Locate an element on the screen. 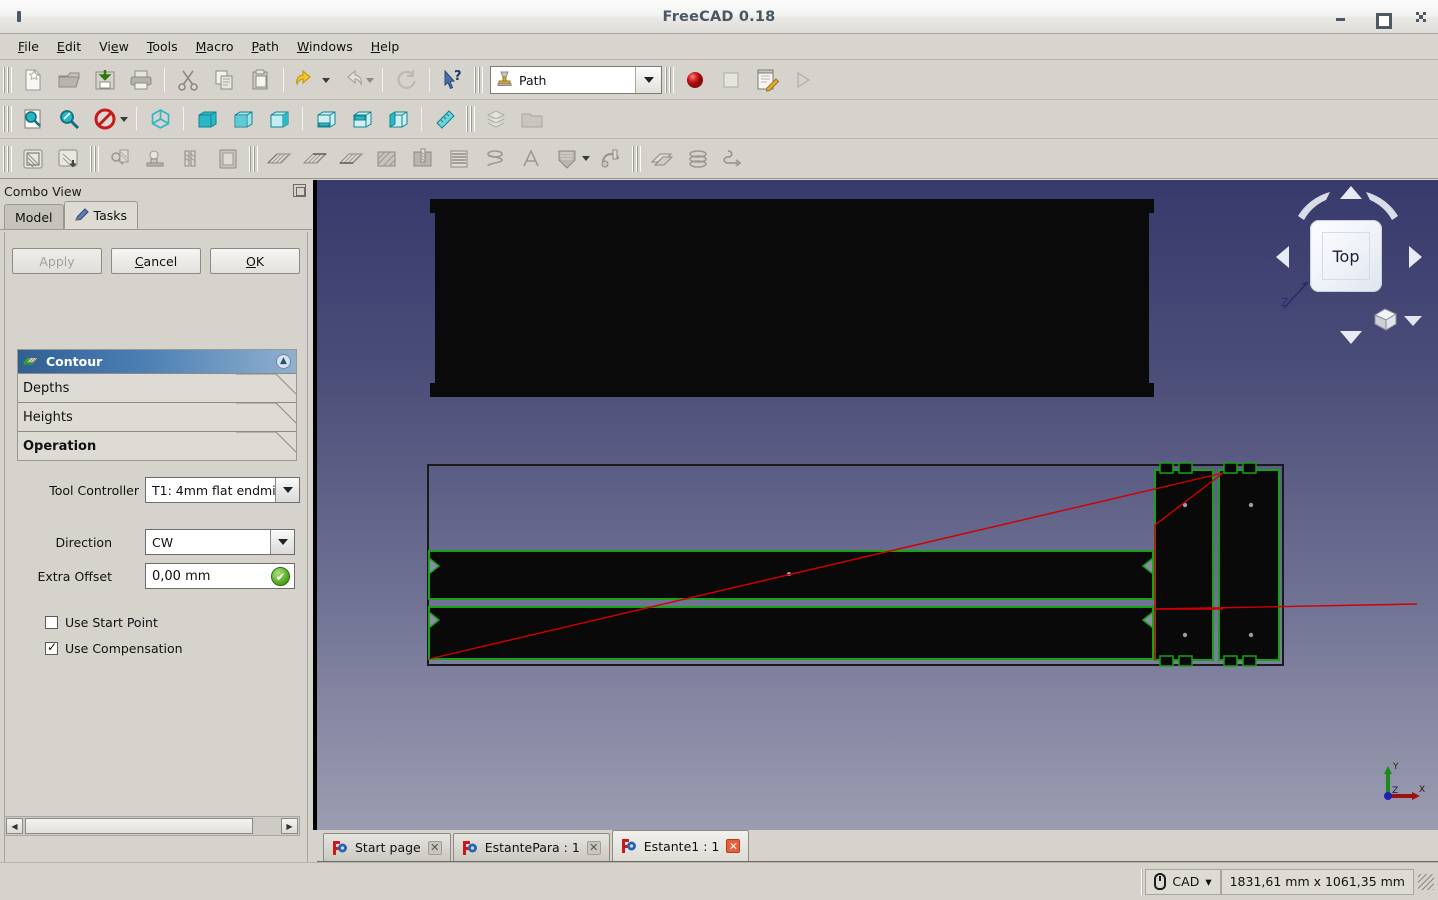 This screenshot has height=900, width=1438. navigation-style-caret-icon: ▾ is located at coordinates (1208, 881).